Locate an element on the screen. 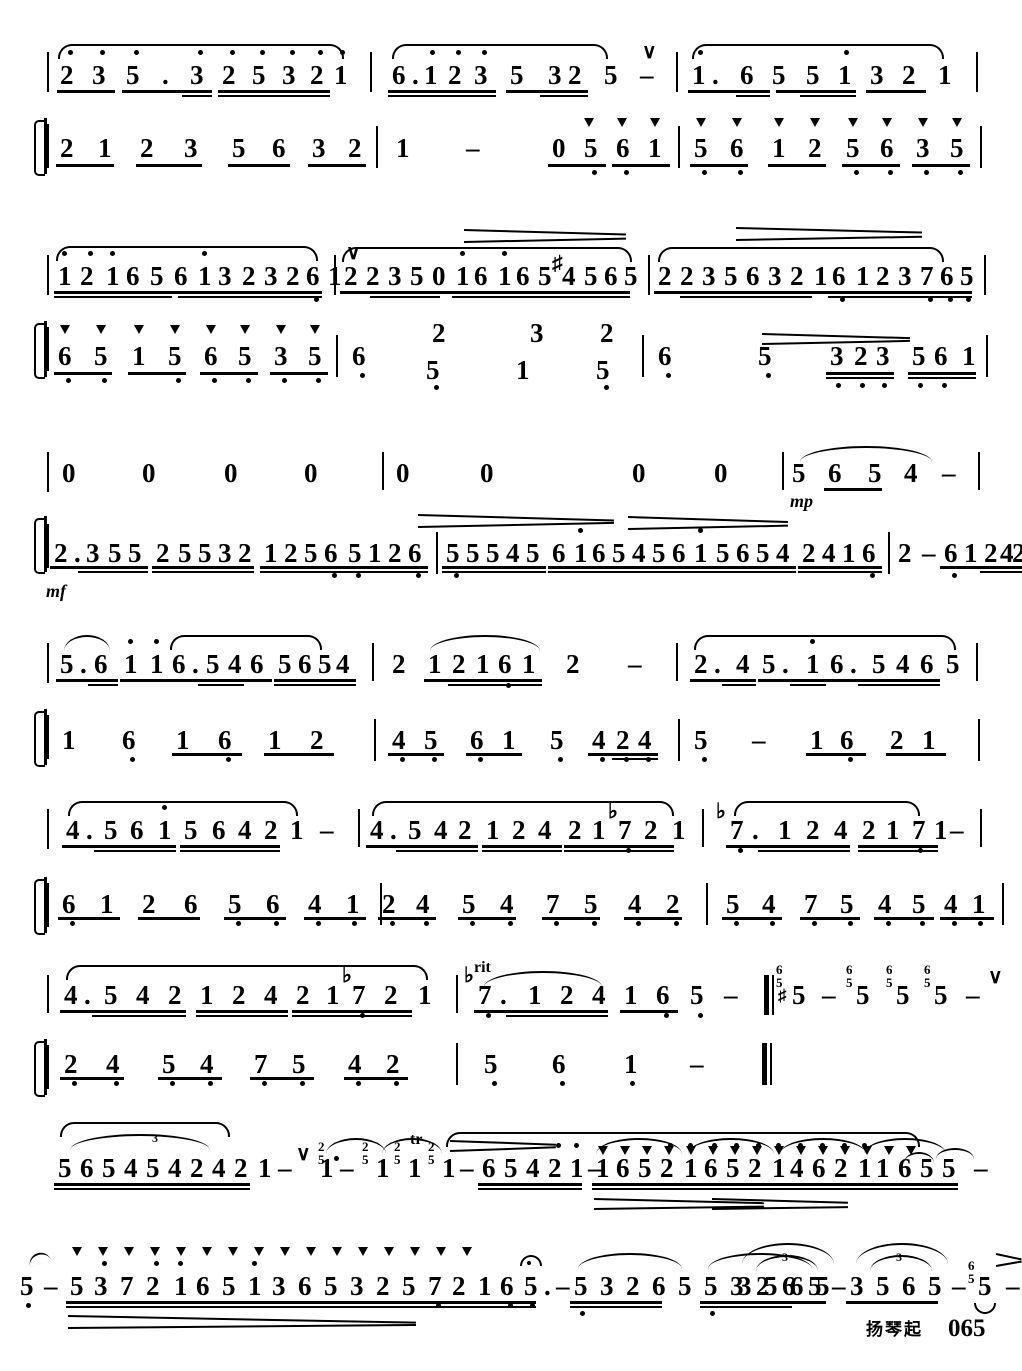  staff-barline-start-upper is located at coordinates (48, 275).